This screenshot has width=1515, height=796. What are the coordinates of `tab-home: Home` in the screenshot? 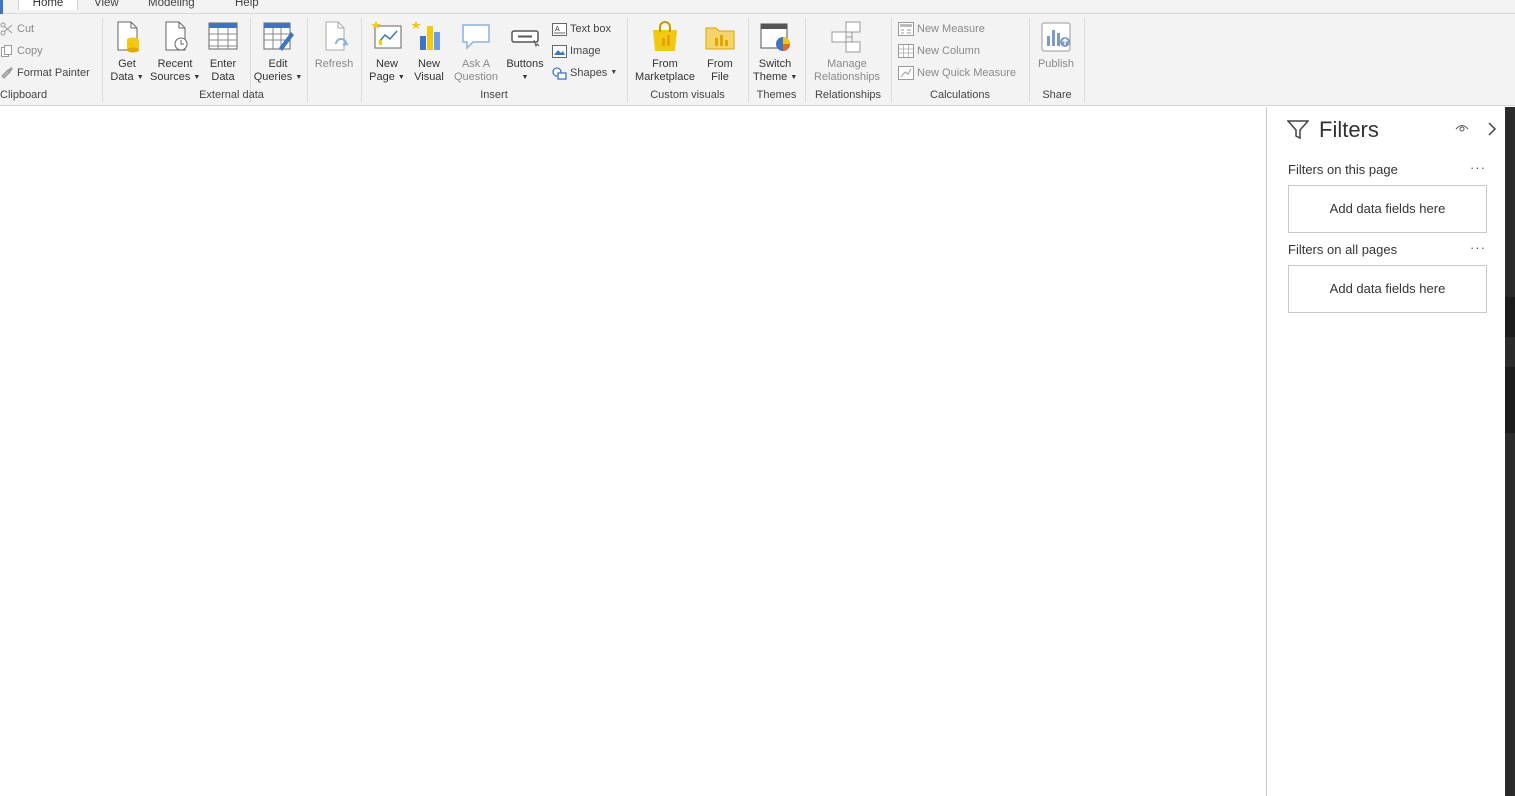 It's located at (48, 5).